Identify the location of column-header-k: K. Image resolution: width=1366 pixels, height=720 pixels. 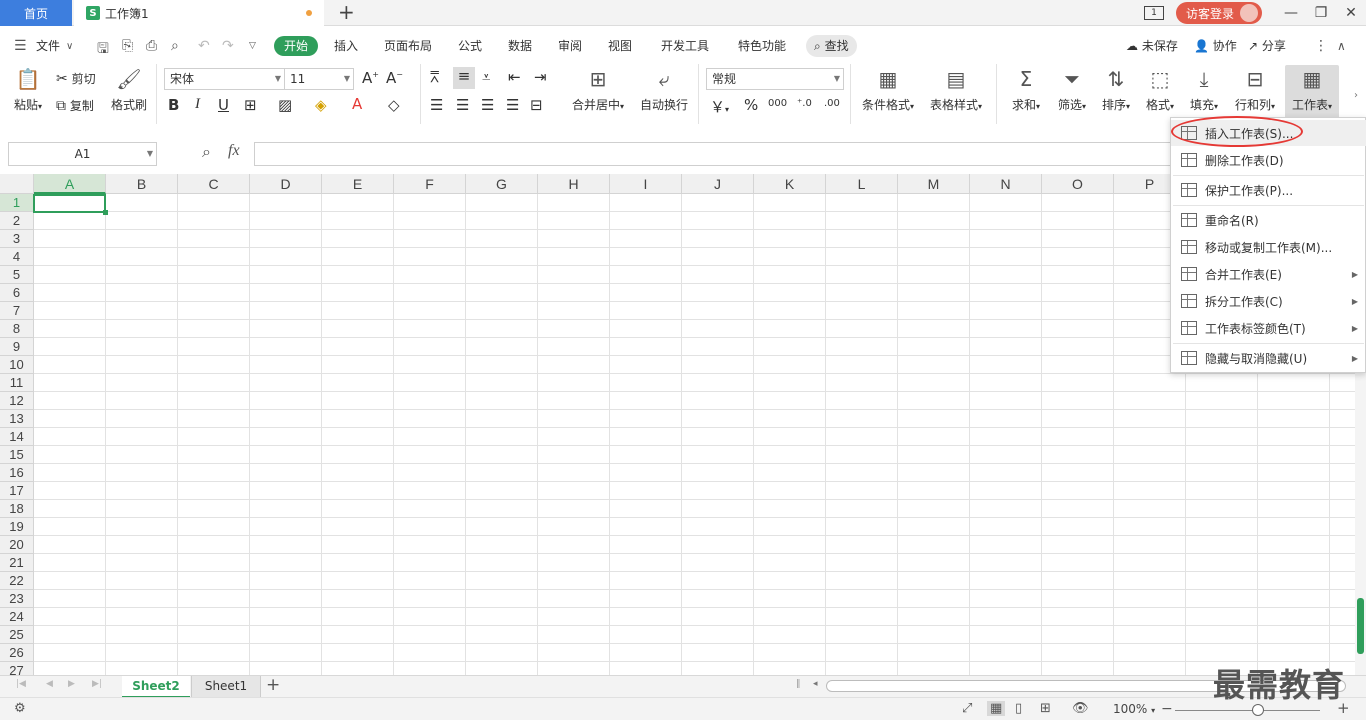
(790, 184).